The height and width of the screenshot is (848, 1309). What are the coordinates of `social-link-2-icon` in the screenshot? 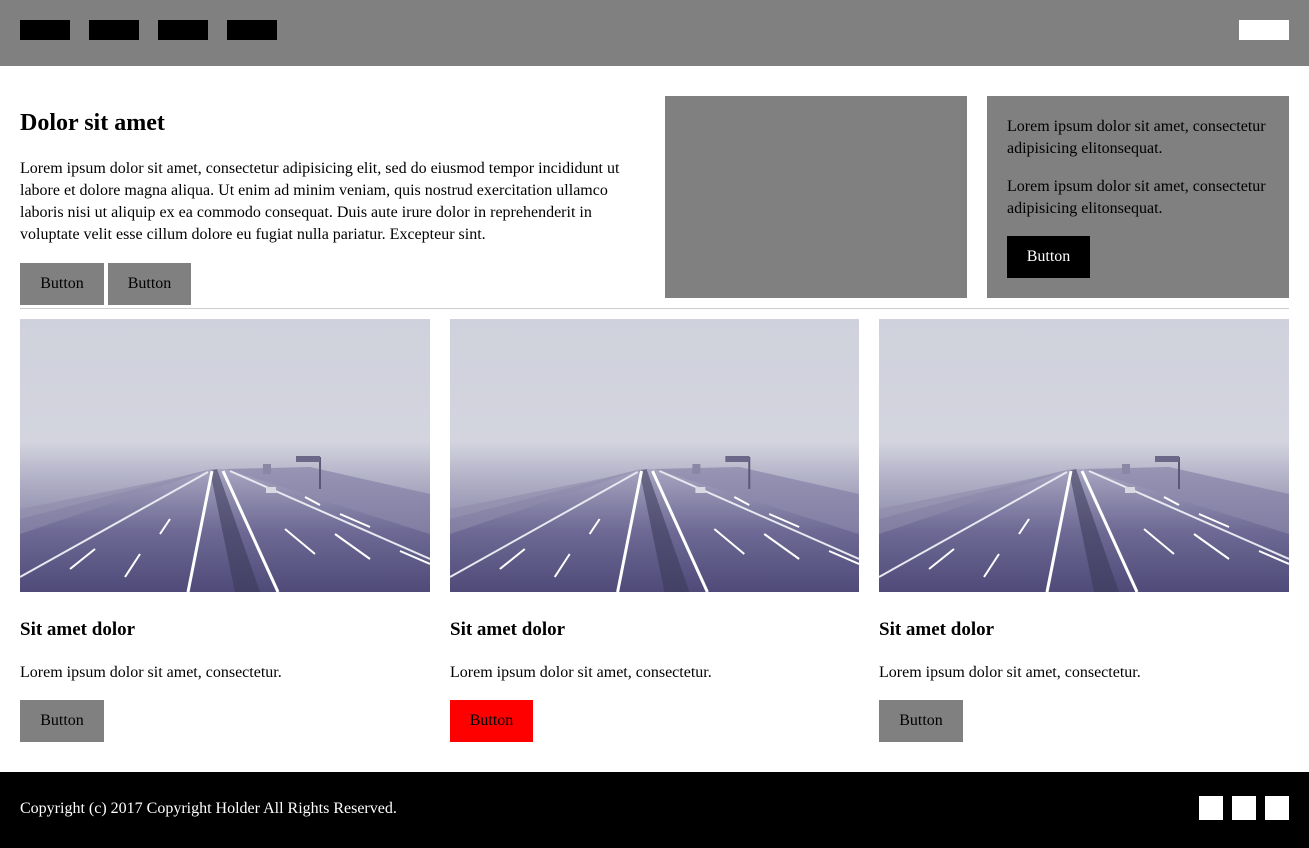 It's located at (1244, 808).